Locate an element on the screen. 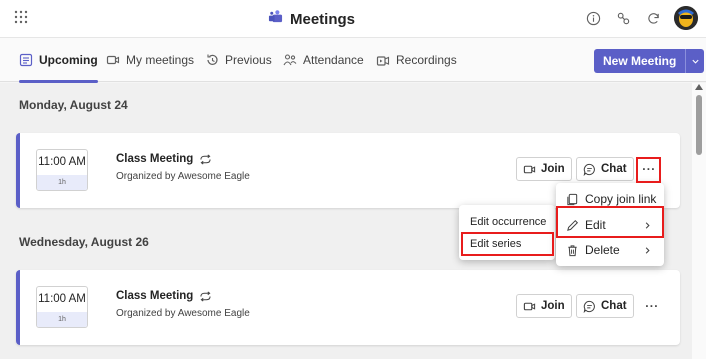 The height and width of the screenshot is (359, 706). copy-join-link-label: Copy join link is located at coordinates (621, 199).